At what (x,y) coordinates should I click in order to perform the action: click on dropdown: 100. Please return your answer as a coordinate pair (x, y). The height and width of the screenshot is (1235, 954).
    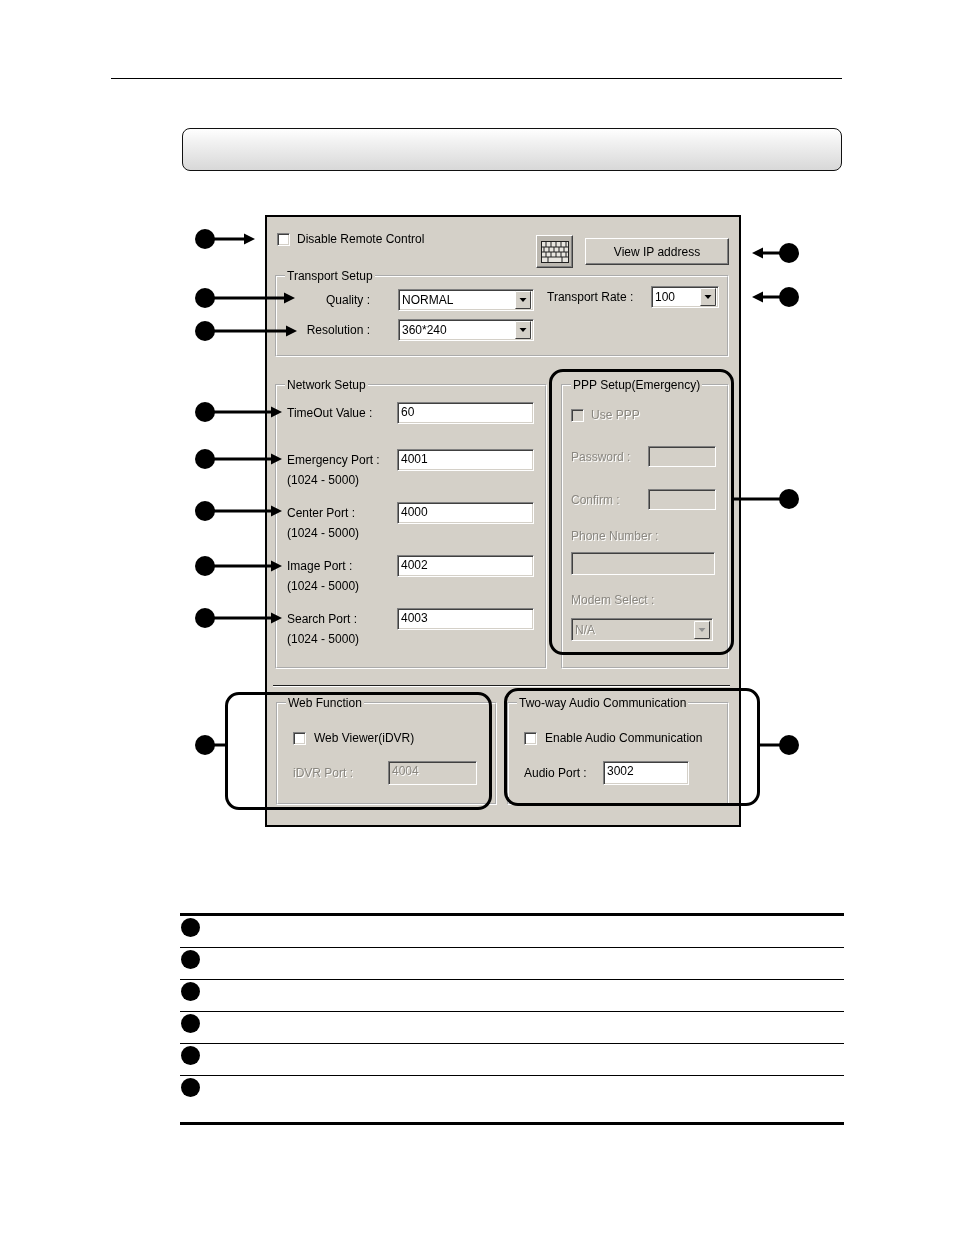
    Looking at the image, I should click on (685, 297).